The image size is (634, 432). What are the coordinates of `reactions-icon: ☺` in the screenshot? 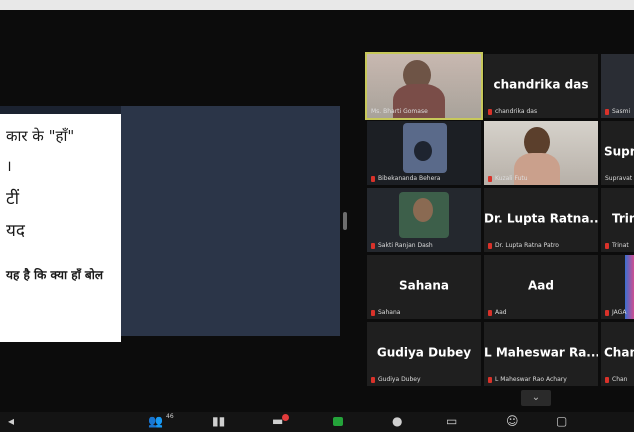 It's located at (512, 421).